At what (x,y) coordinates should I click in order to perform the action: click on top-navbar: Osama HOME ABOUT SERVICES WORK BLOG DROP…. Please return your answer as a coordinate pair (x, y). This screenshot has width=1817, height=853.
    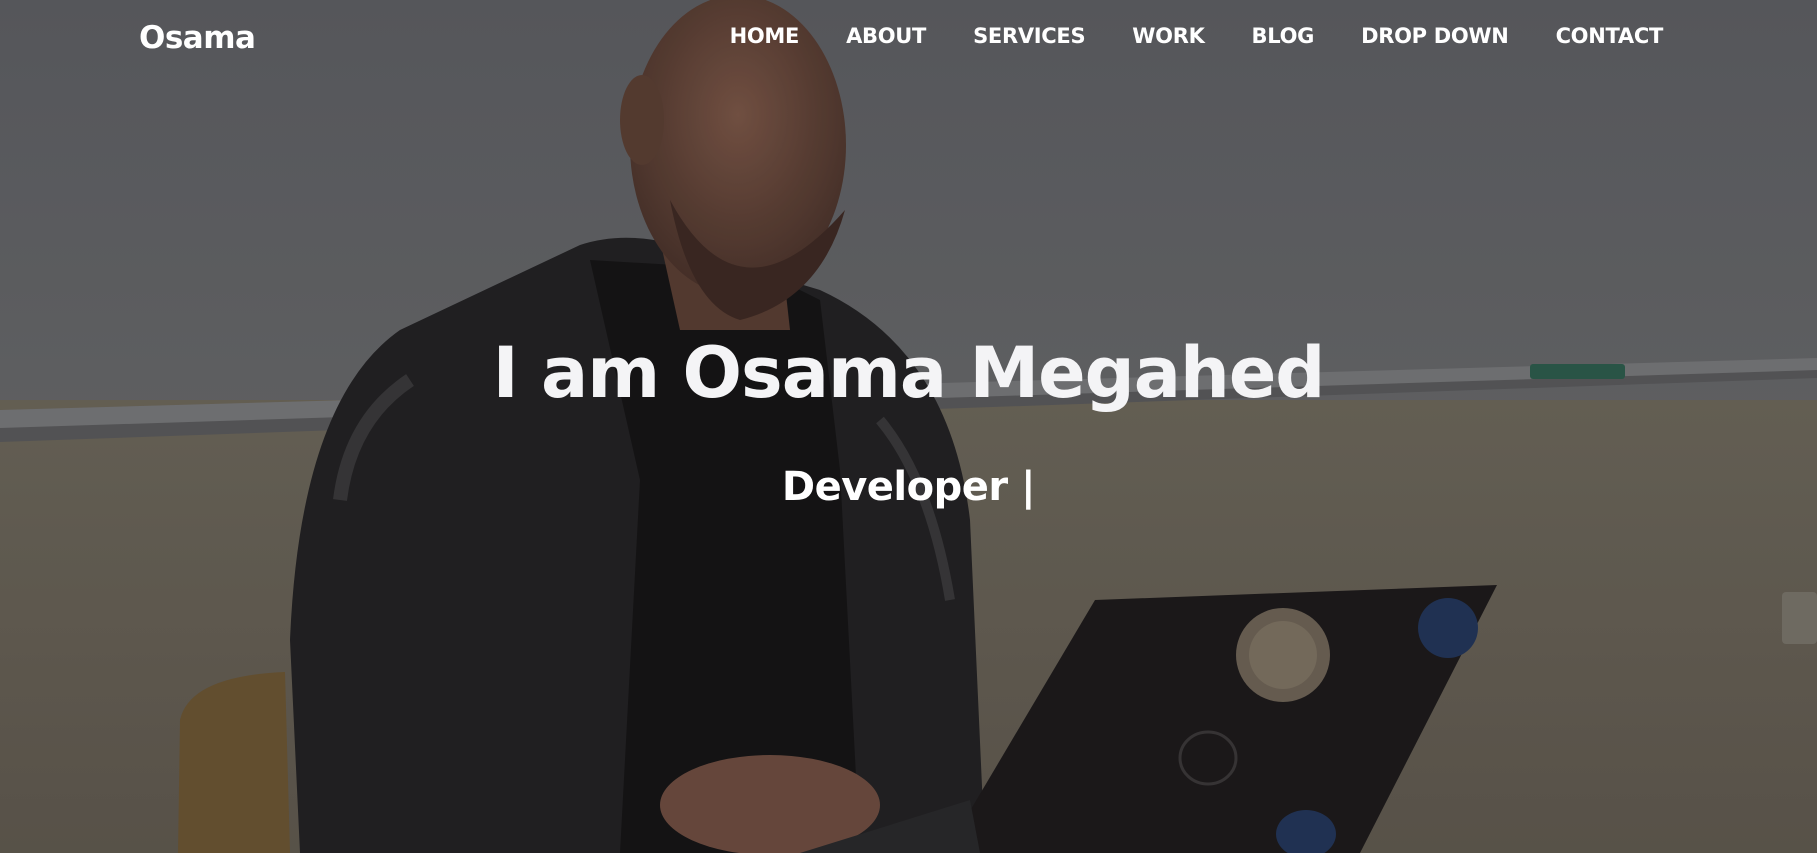
    Looking at the image, I should click on (908, 40).